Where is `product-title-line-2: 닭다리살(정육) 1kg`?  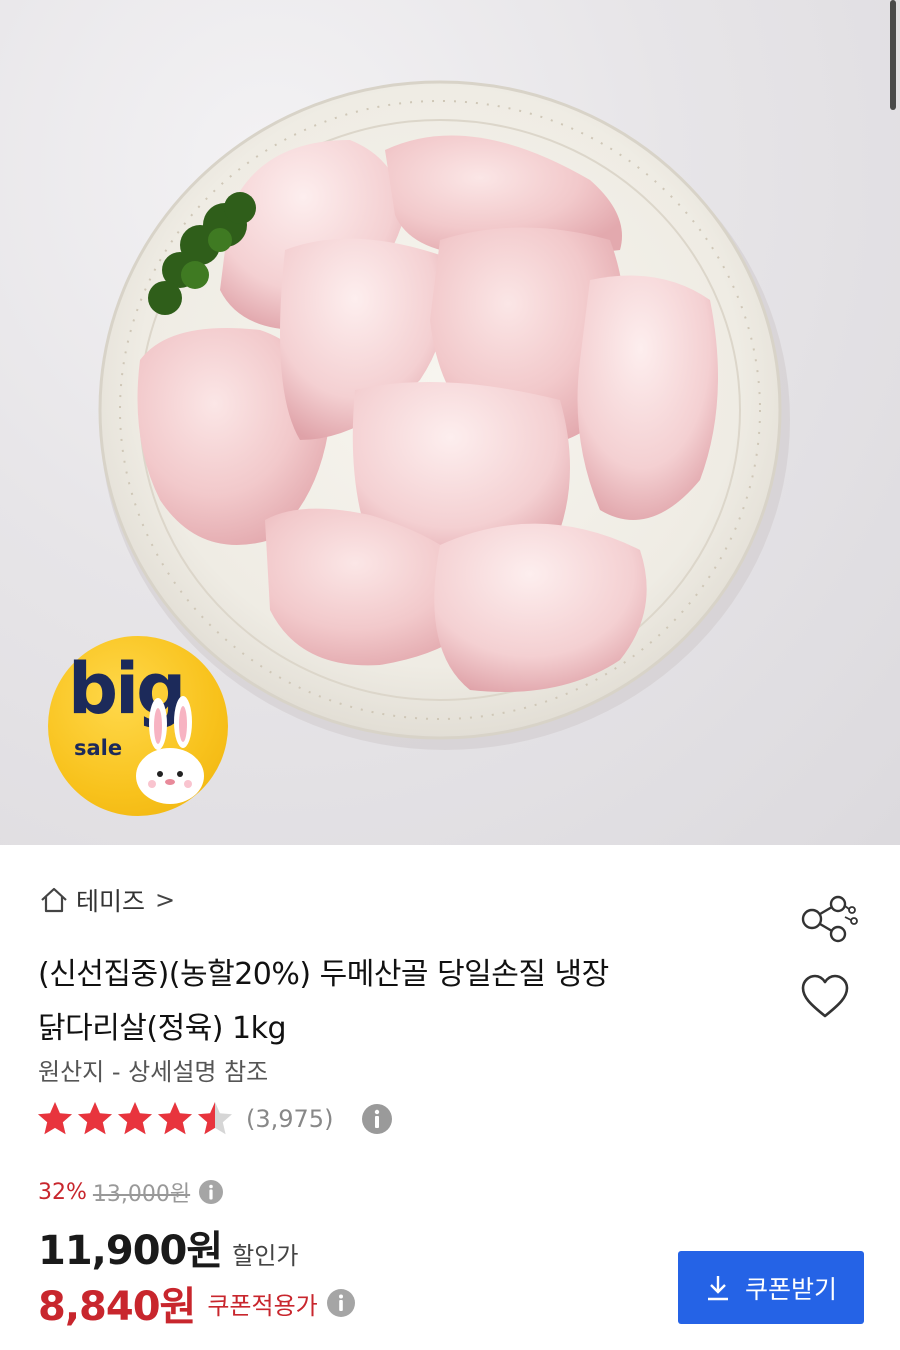 product-title-line-2: 닭다리살(정육) 1kg is located at coordinates (162, 1028).